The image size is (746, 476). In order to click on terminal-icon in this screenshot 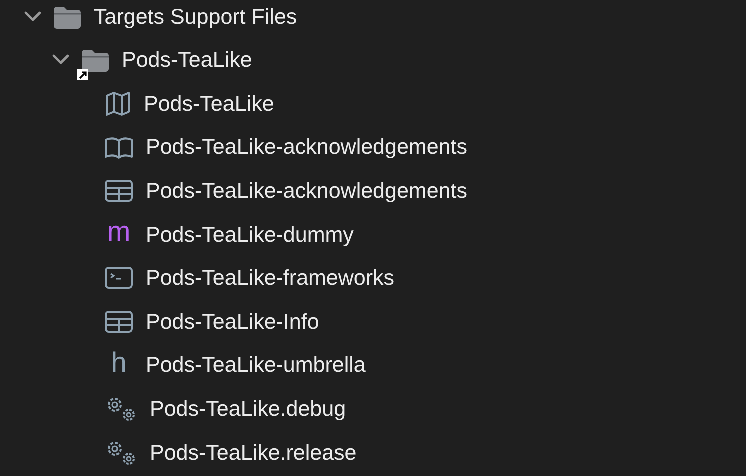, I will do `click(119, 278)`.